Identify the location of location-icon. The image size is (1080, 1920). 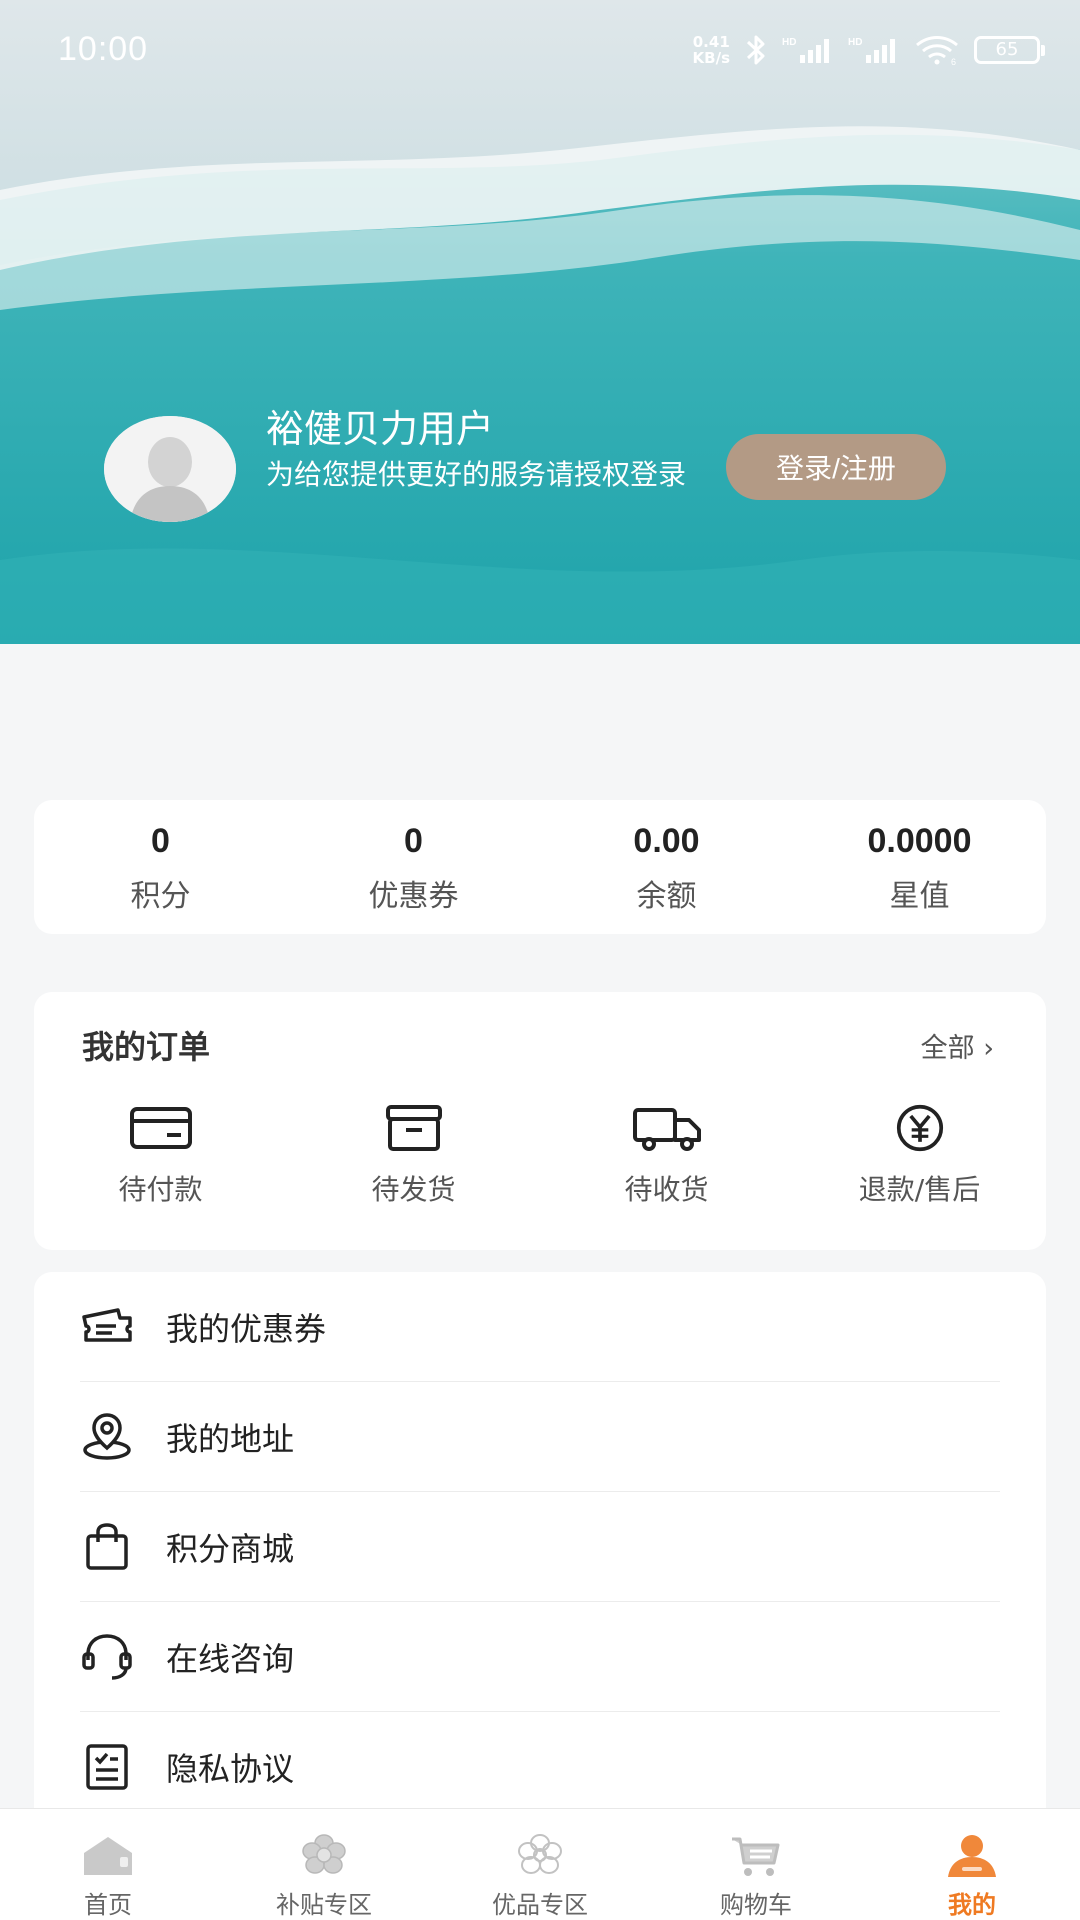
(107, 1436).